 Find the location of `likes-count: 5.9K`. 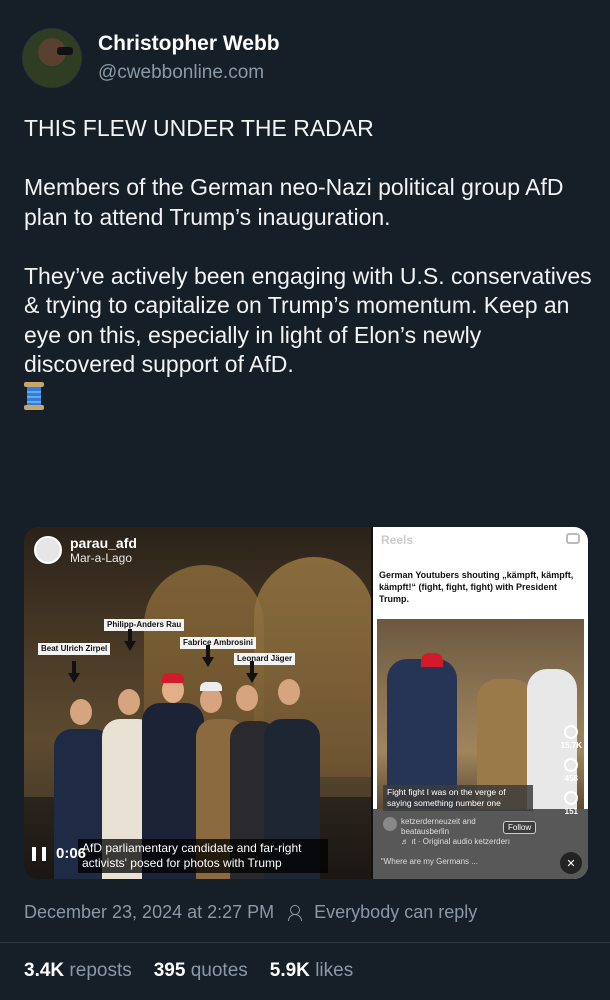

likes-count: 5.9K is located at coordinates (289, 970).